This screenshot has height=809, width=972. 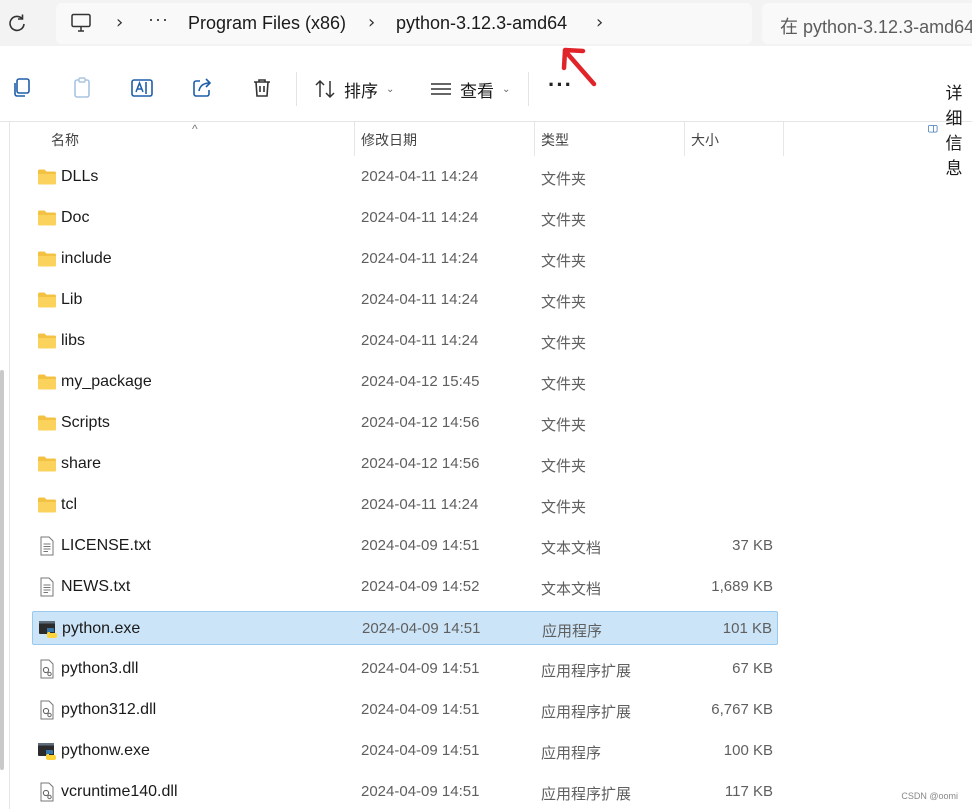 I want to click on file-name: my_package, so click(x=106, y=381).